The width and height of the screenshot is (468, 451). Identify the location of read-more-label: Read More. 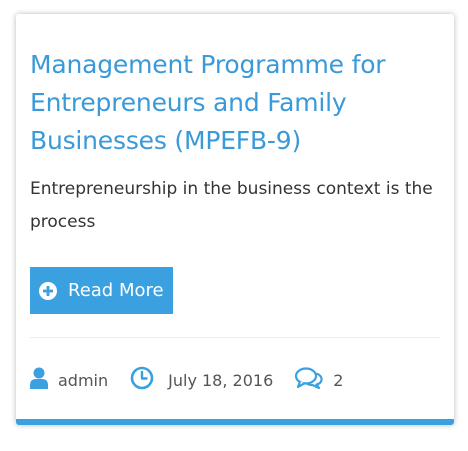
(116, 290).